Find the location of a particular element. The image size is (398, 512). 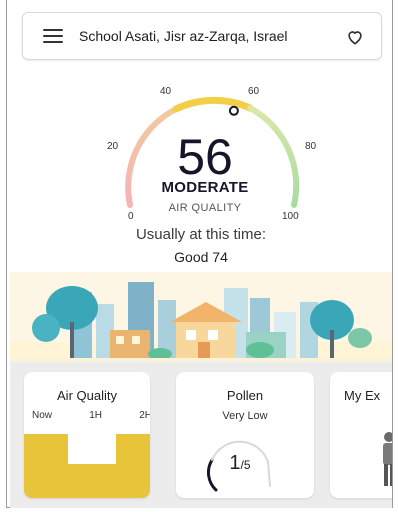

aqi-value: 56 is located at coordinates (205, 157).